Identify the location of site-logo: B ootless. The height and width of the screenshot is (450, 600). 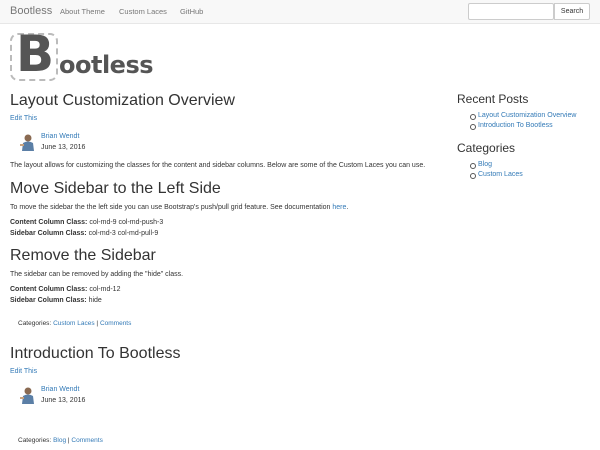
(85, 56).